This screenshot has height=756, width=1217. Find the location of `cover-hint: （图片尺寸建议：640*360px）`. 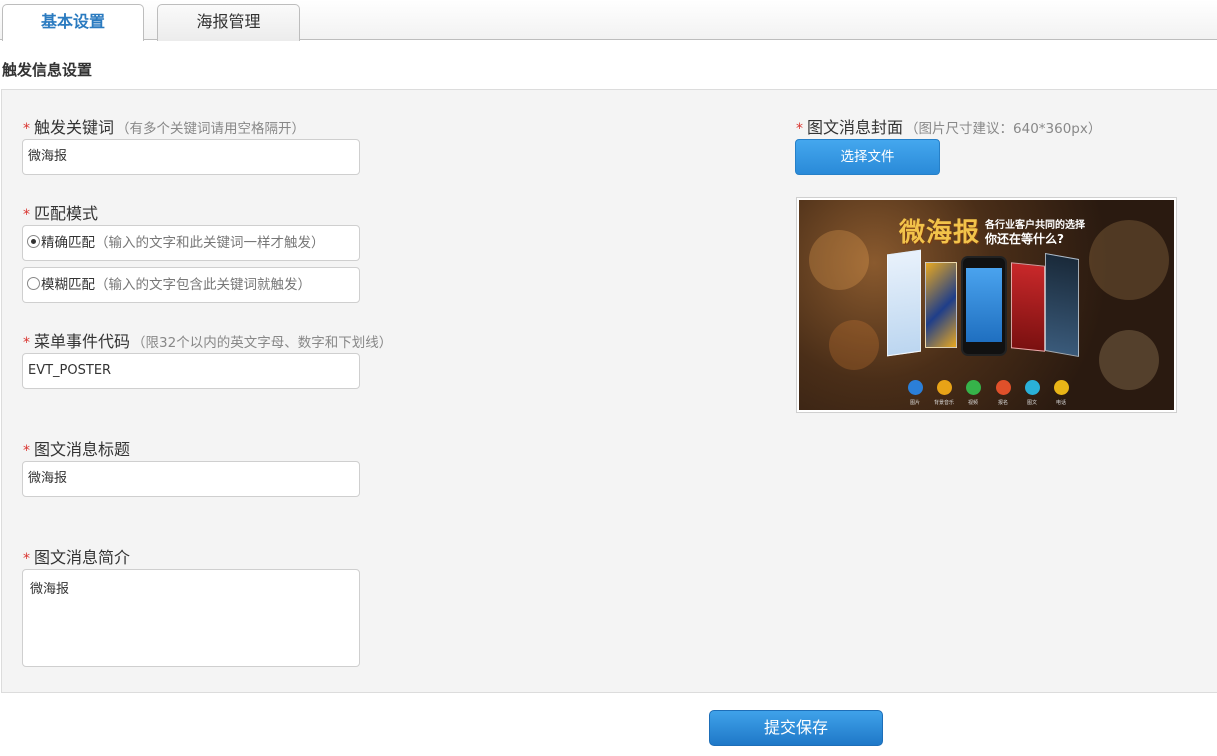

cover-hint: （图片尺寸建议：640*360px） is located at coordinates (1003, 129).